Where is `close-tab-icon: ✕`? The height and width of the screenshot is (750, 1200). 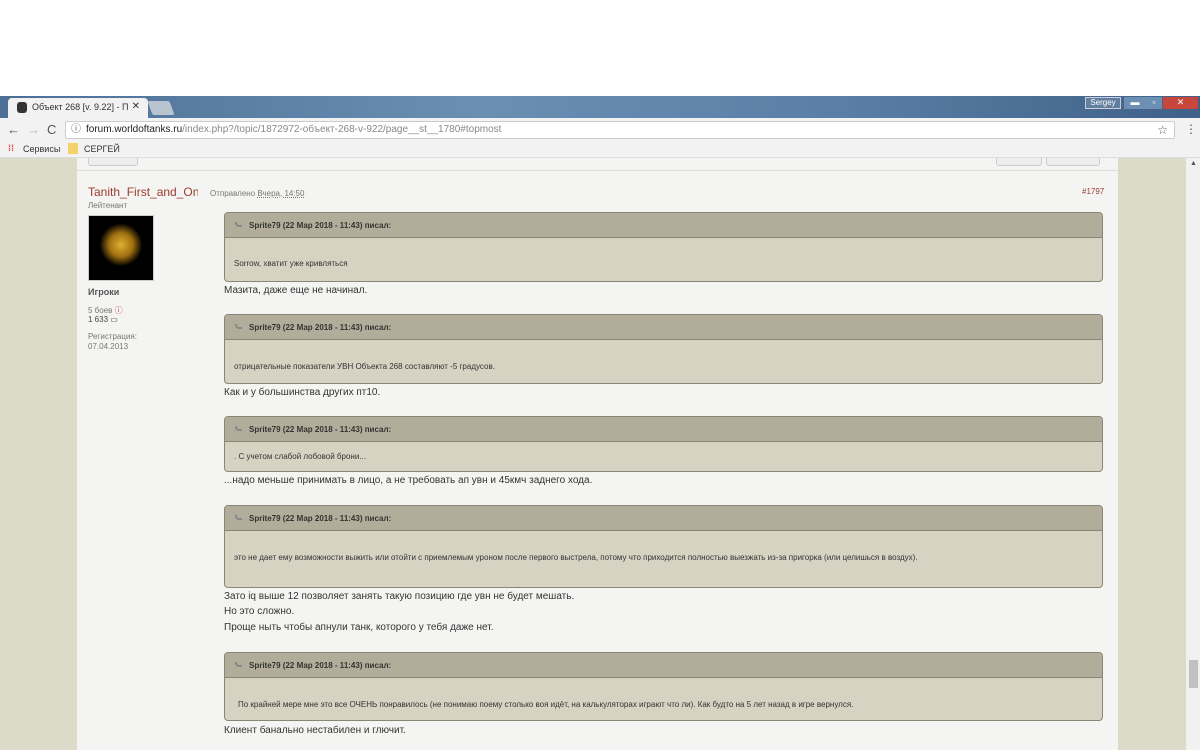
close-tab-icon: ✕ is located at coordinates (136, 106).